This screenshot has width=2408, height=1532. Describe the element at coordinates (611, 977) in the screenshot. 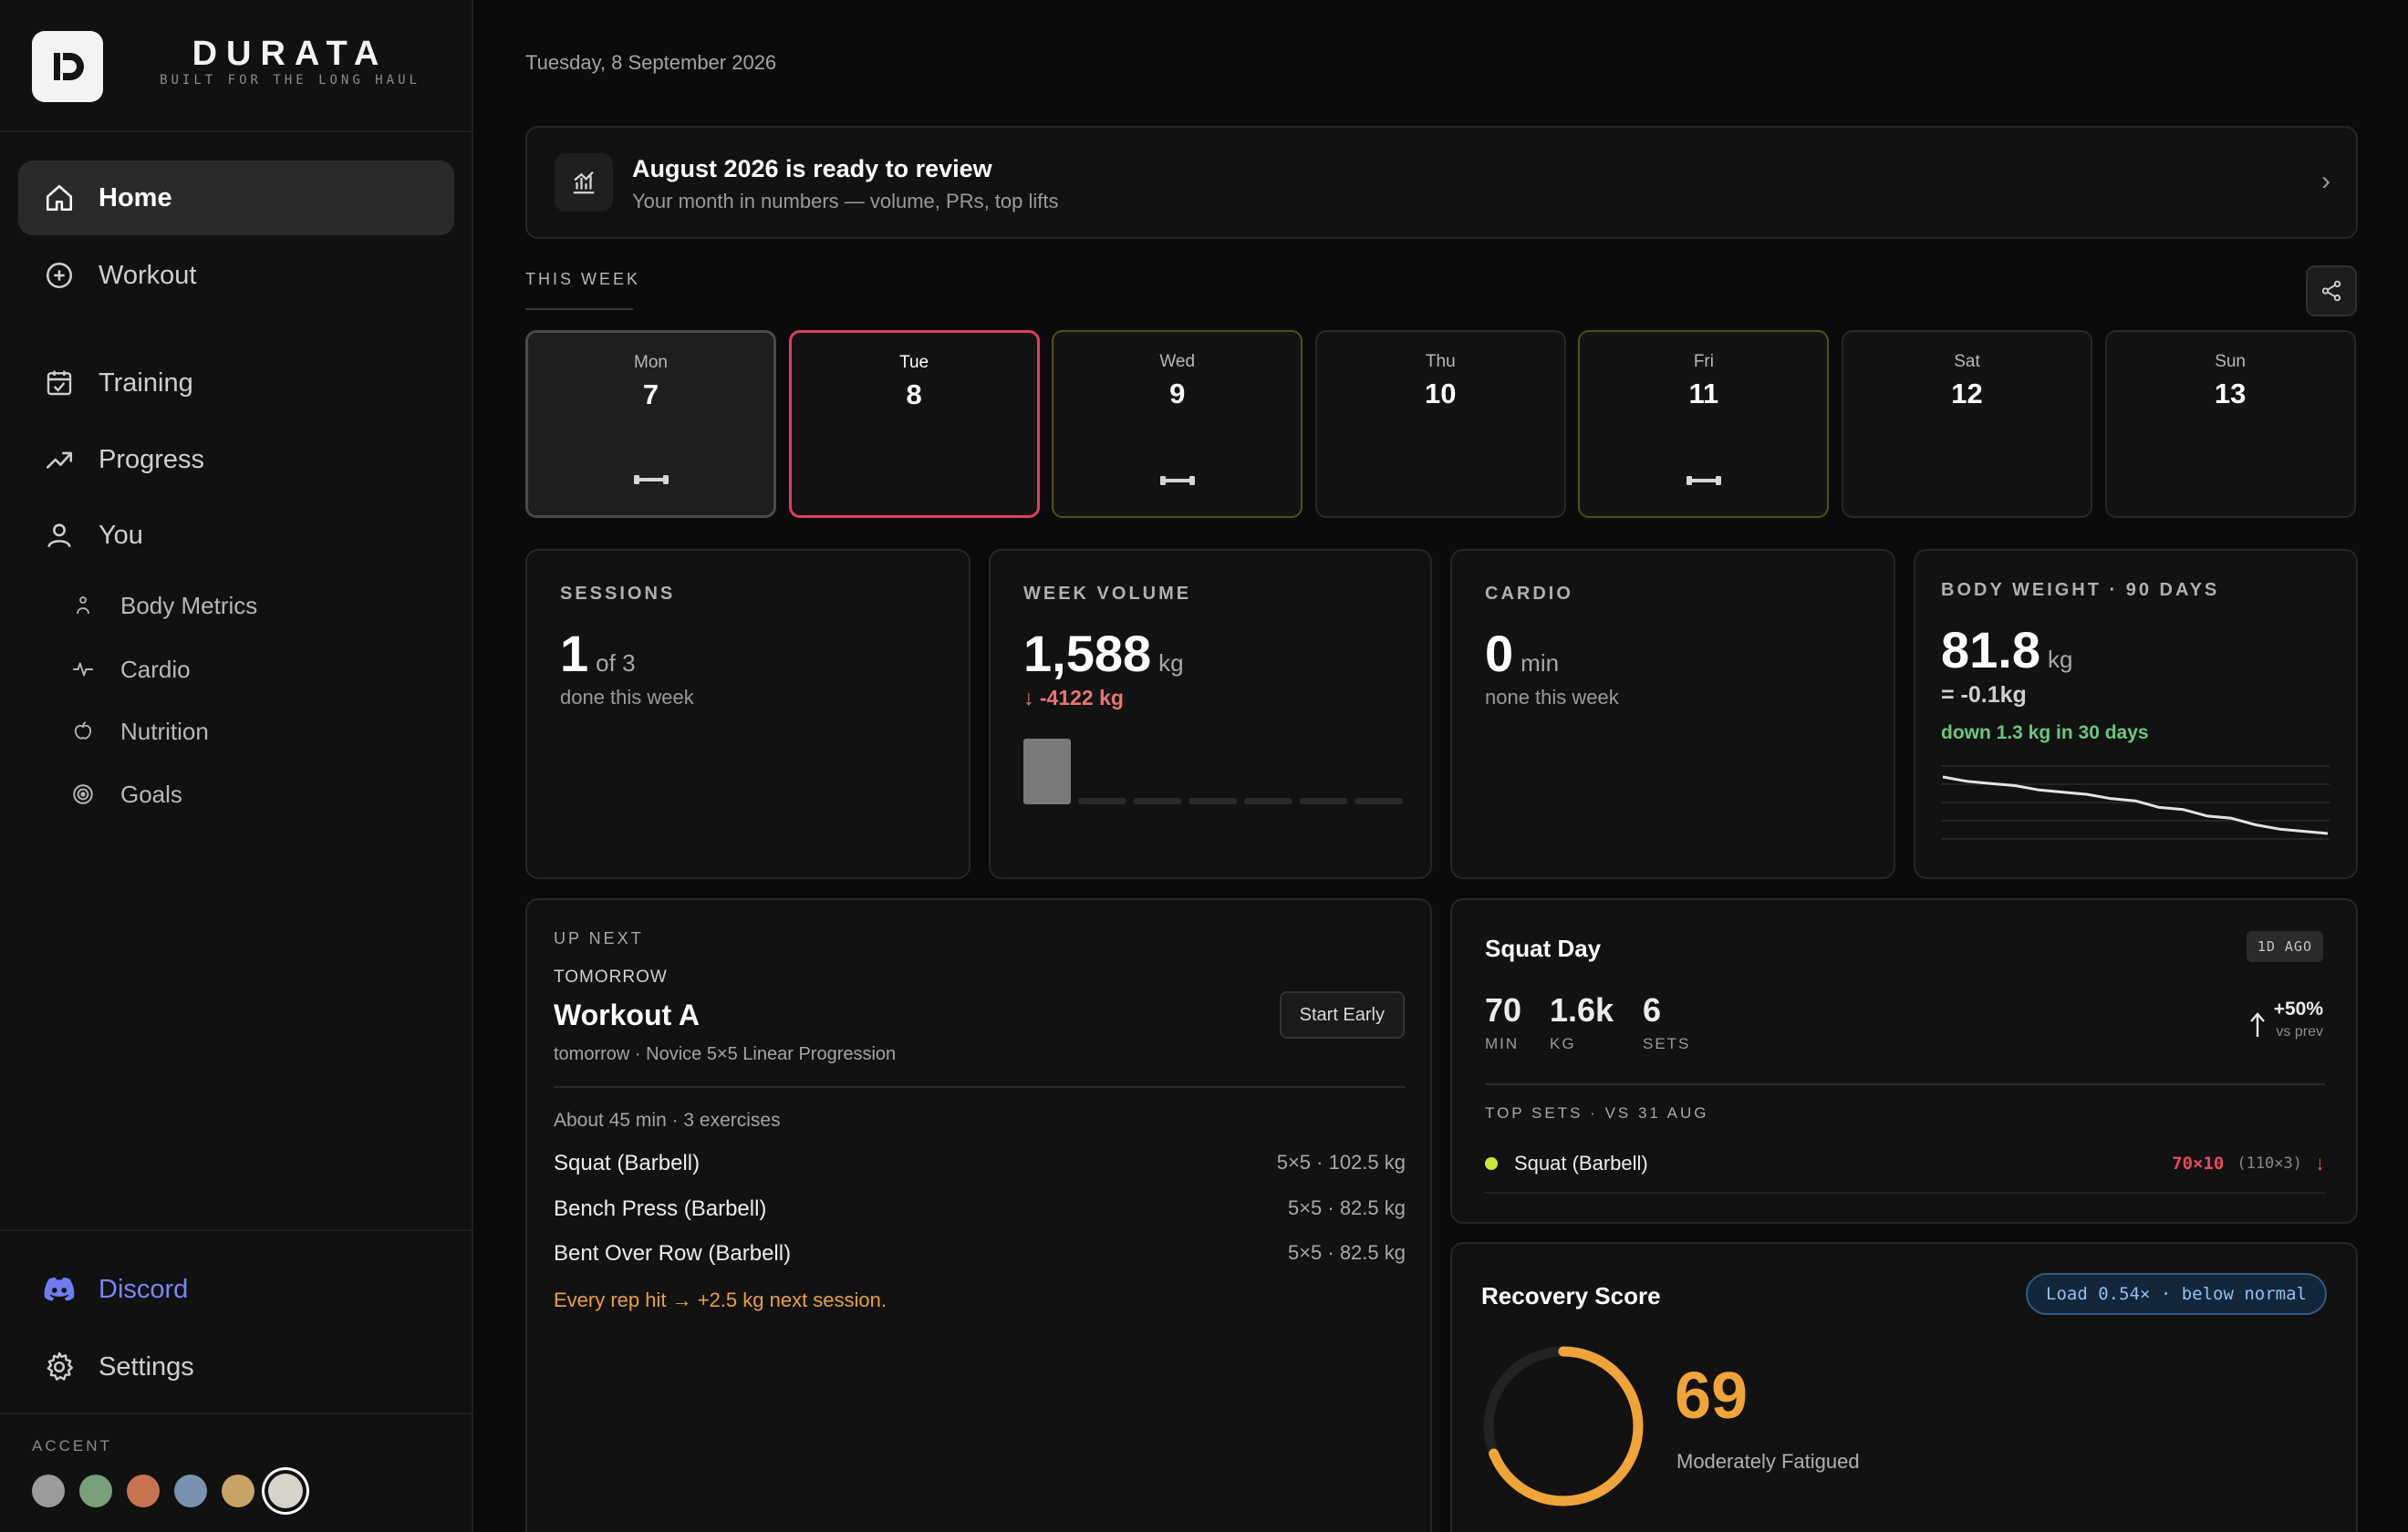

I see `up-next-when: TOMORROW` at that location.